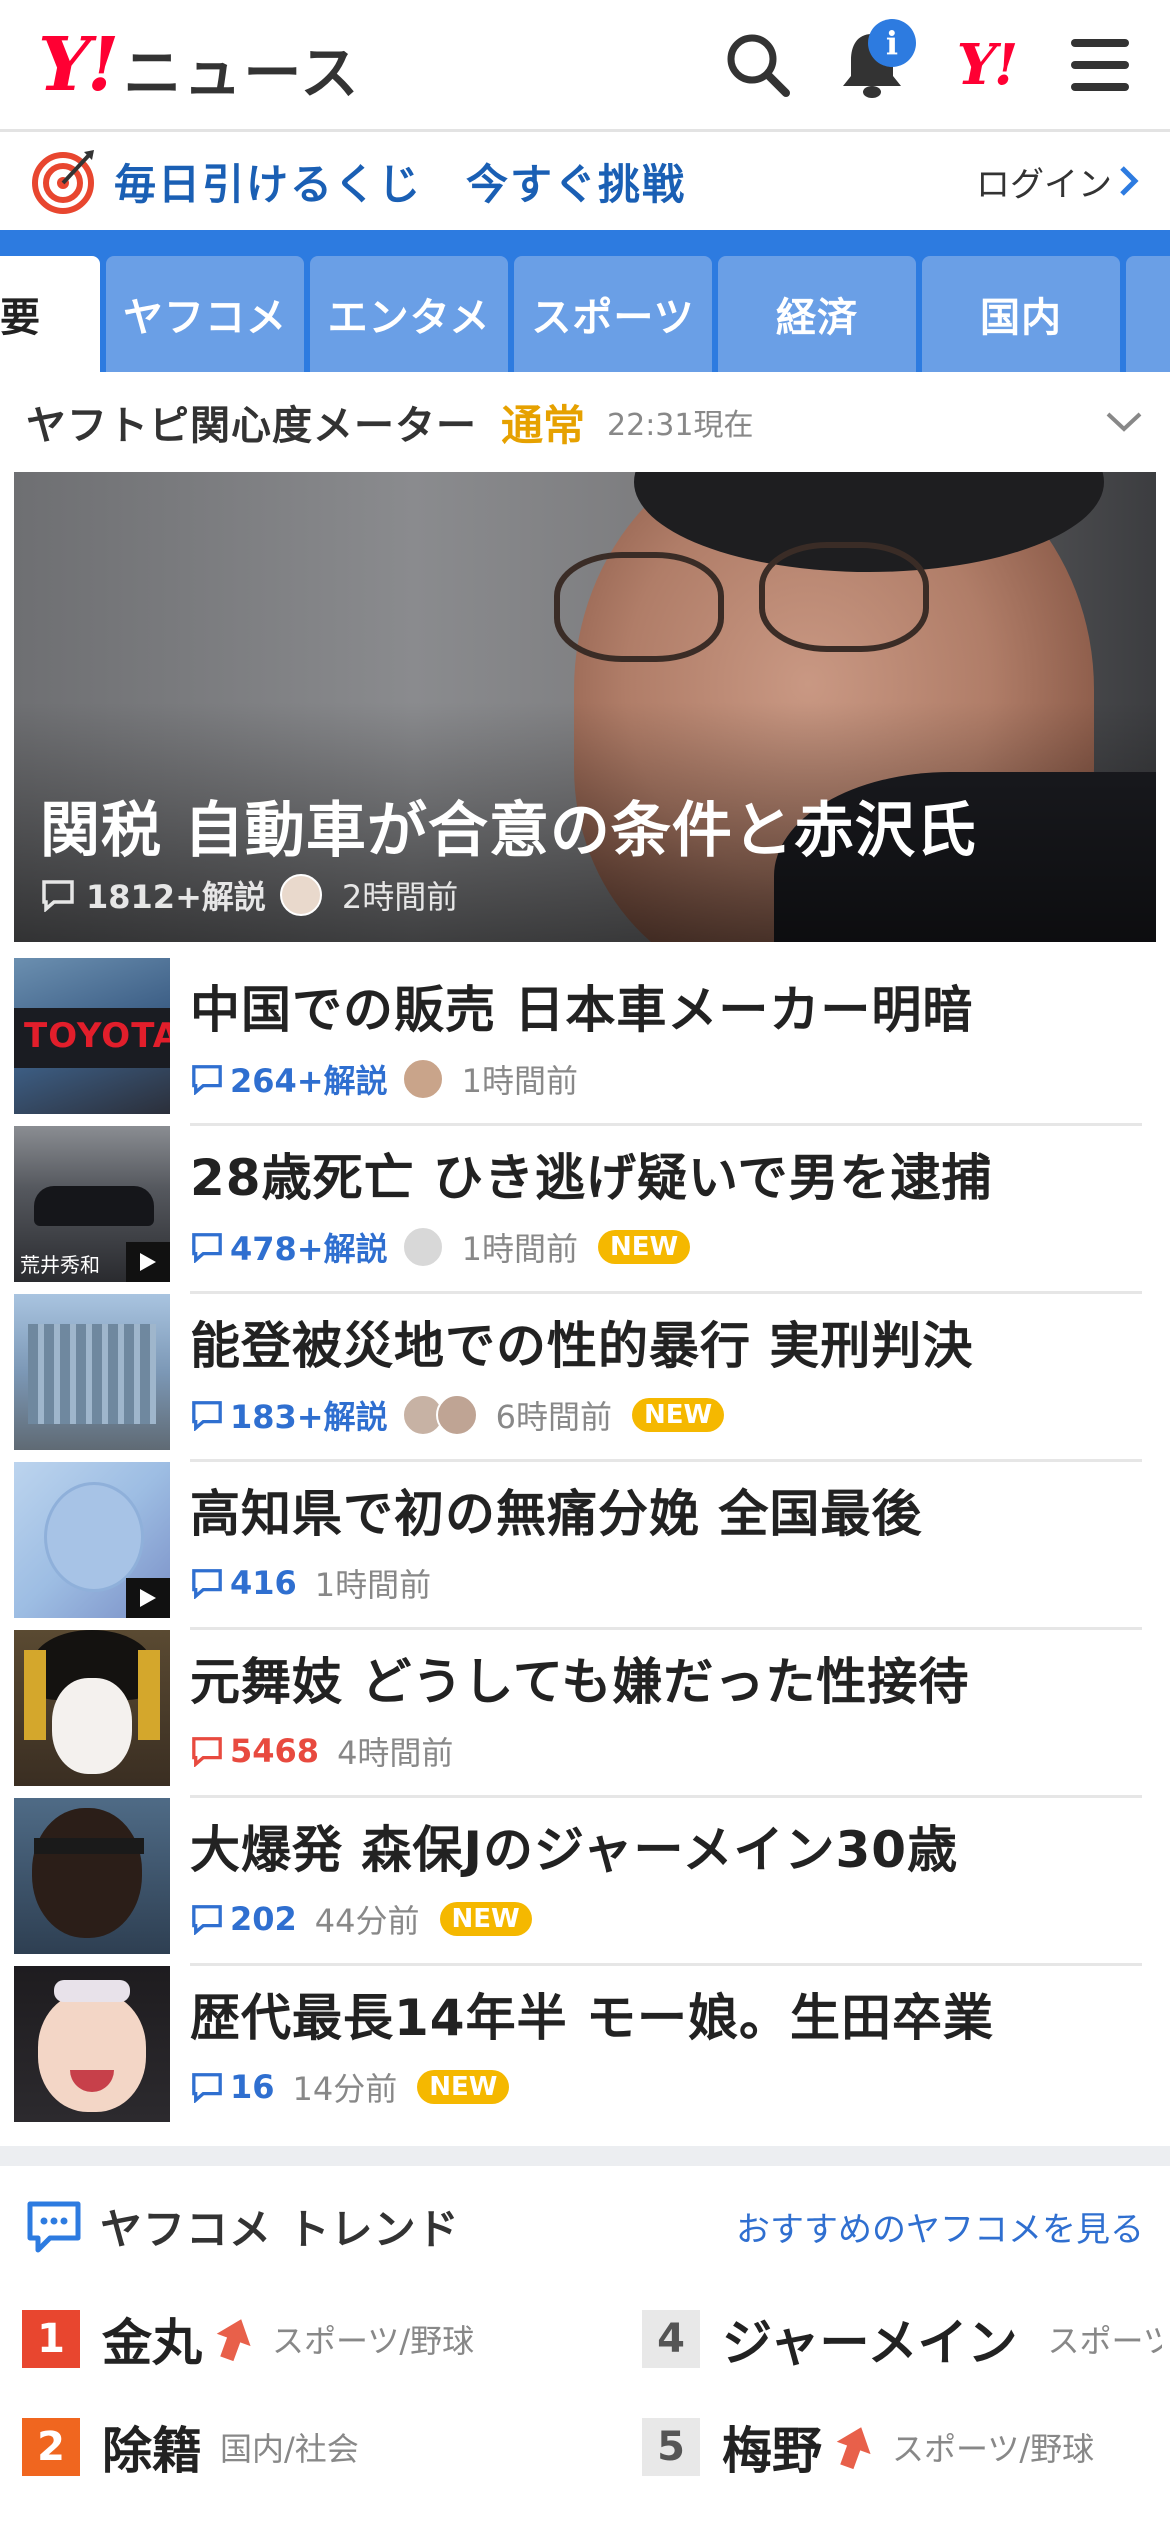 The width and height of the screenshot is (1170, 2532). What do you see at coordinates (205, 314) in the screenshot?
I see `tab-yahoo-comments: ヤフコメ` at bounding box center [205, 314].